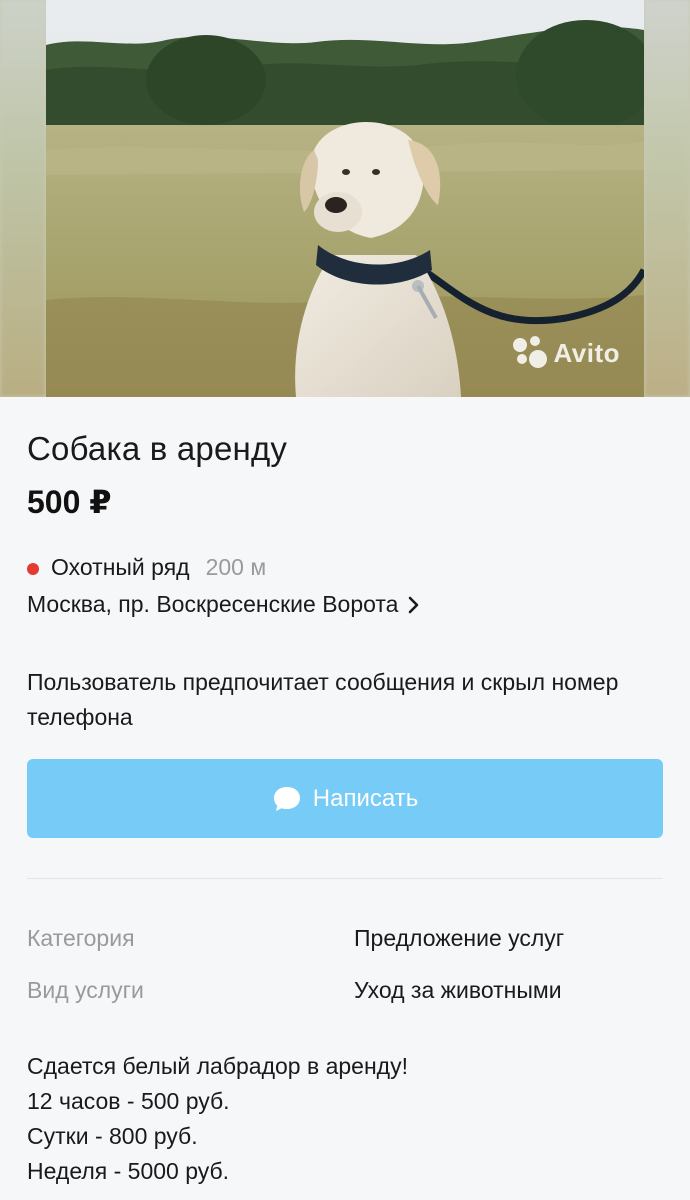  I want to click on description-line: Сдается белый лабрадор в аренду!, so click(217, 1066).